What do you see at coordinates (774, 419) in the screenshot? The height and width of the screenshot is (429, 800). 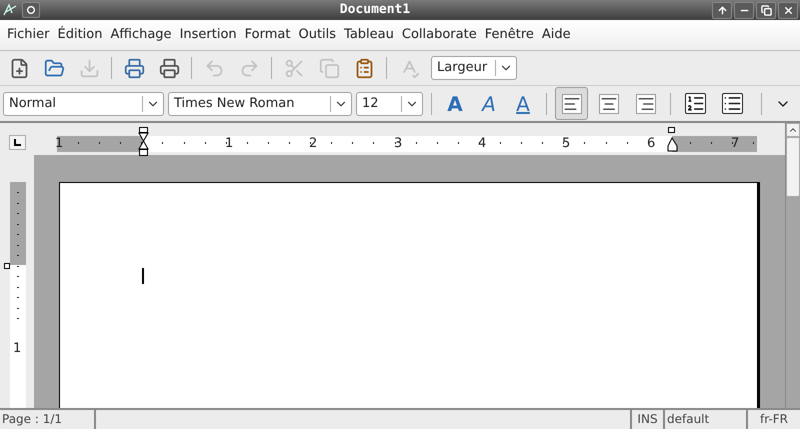 I see `language: fr-FR` at bounding box center [774, 419].